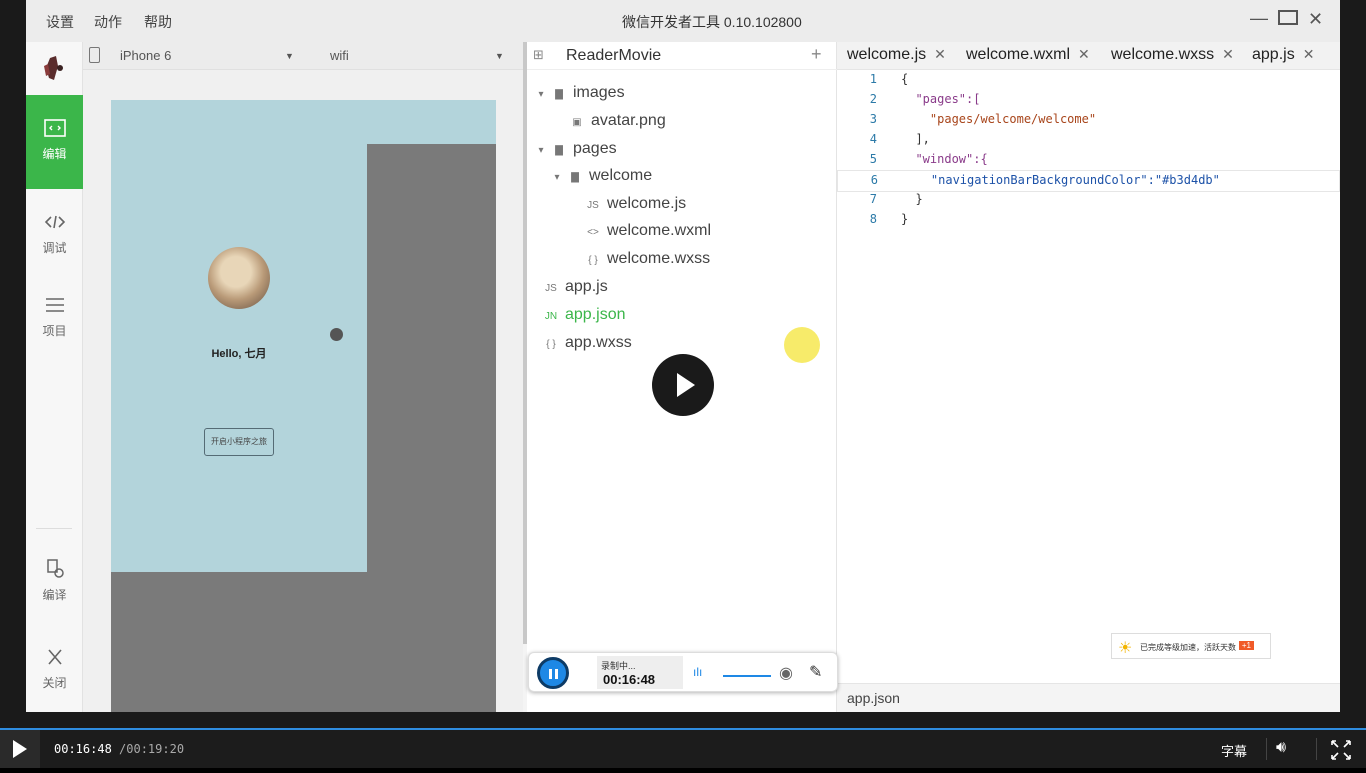  Describe the element at coordinates (94, 55) in the screenshot. I see `phone-icon` at that location.